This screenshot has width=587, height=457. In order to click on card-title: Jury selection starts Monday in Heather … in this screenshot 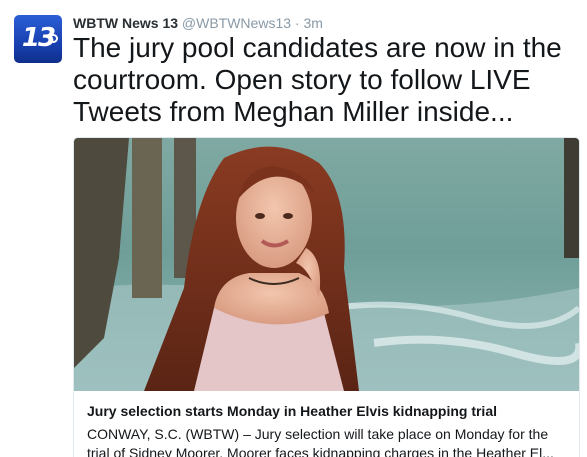, I will do `click(326, 411)`.